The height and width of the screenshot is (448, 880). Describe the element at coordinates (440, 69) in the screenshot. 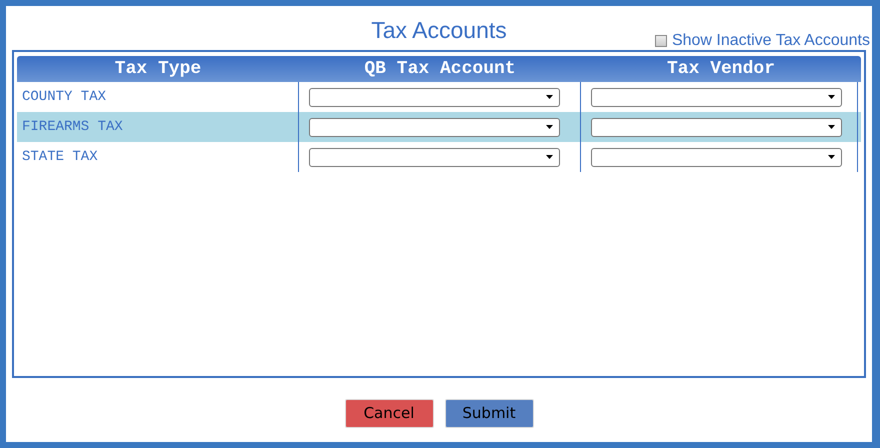

I see `column-header: QB Tax Account` at that location.